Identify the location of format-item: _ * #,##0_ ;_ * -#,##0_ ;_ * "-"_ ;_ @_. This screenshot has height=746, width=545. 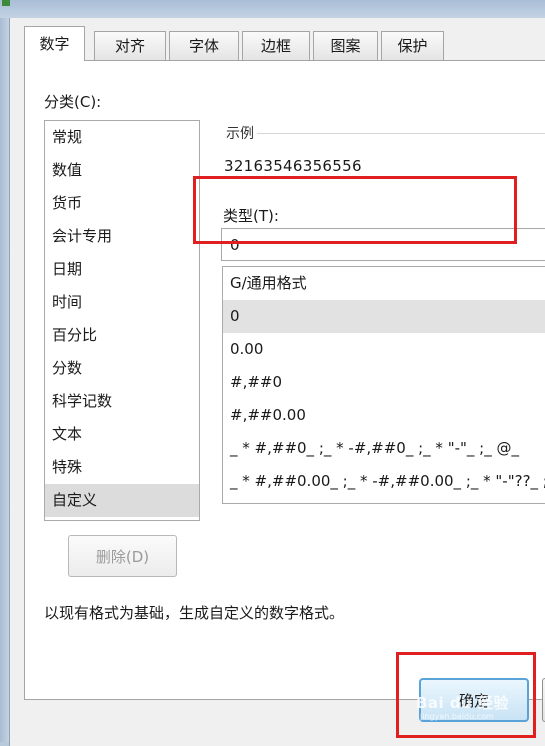
(384, 448).